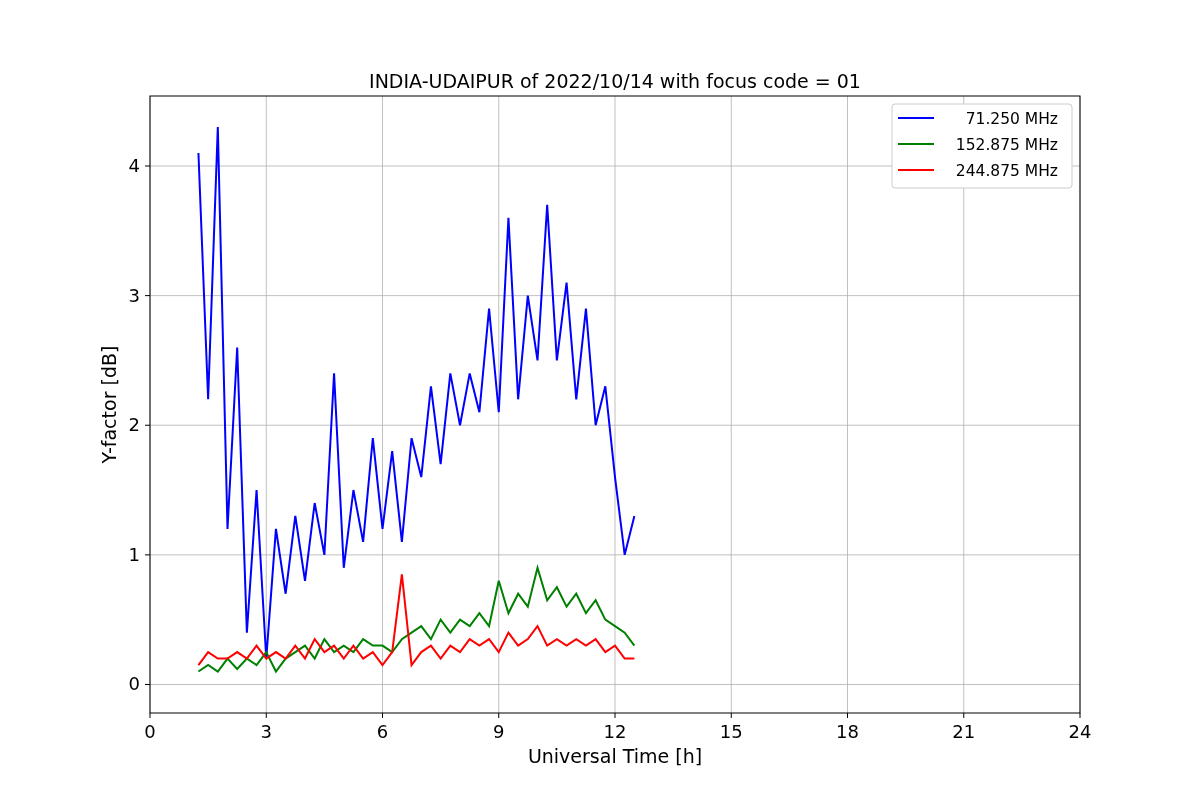 This screenshot has height=800, width=1200. I want to click on tick-label: 21, so click(964, 731).